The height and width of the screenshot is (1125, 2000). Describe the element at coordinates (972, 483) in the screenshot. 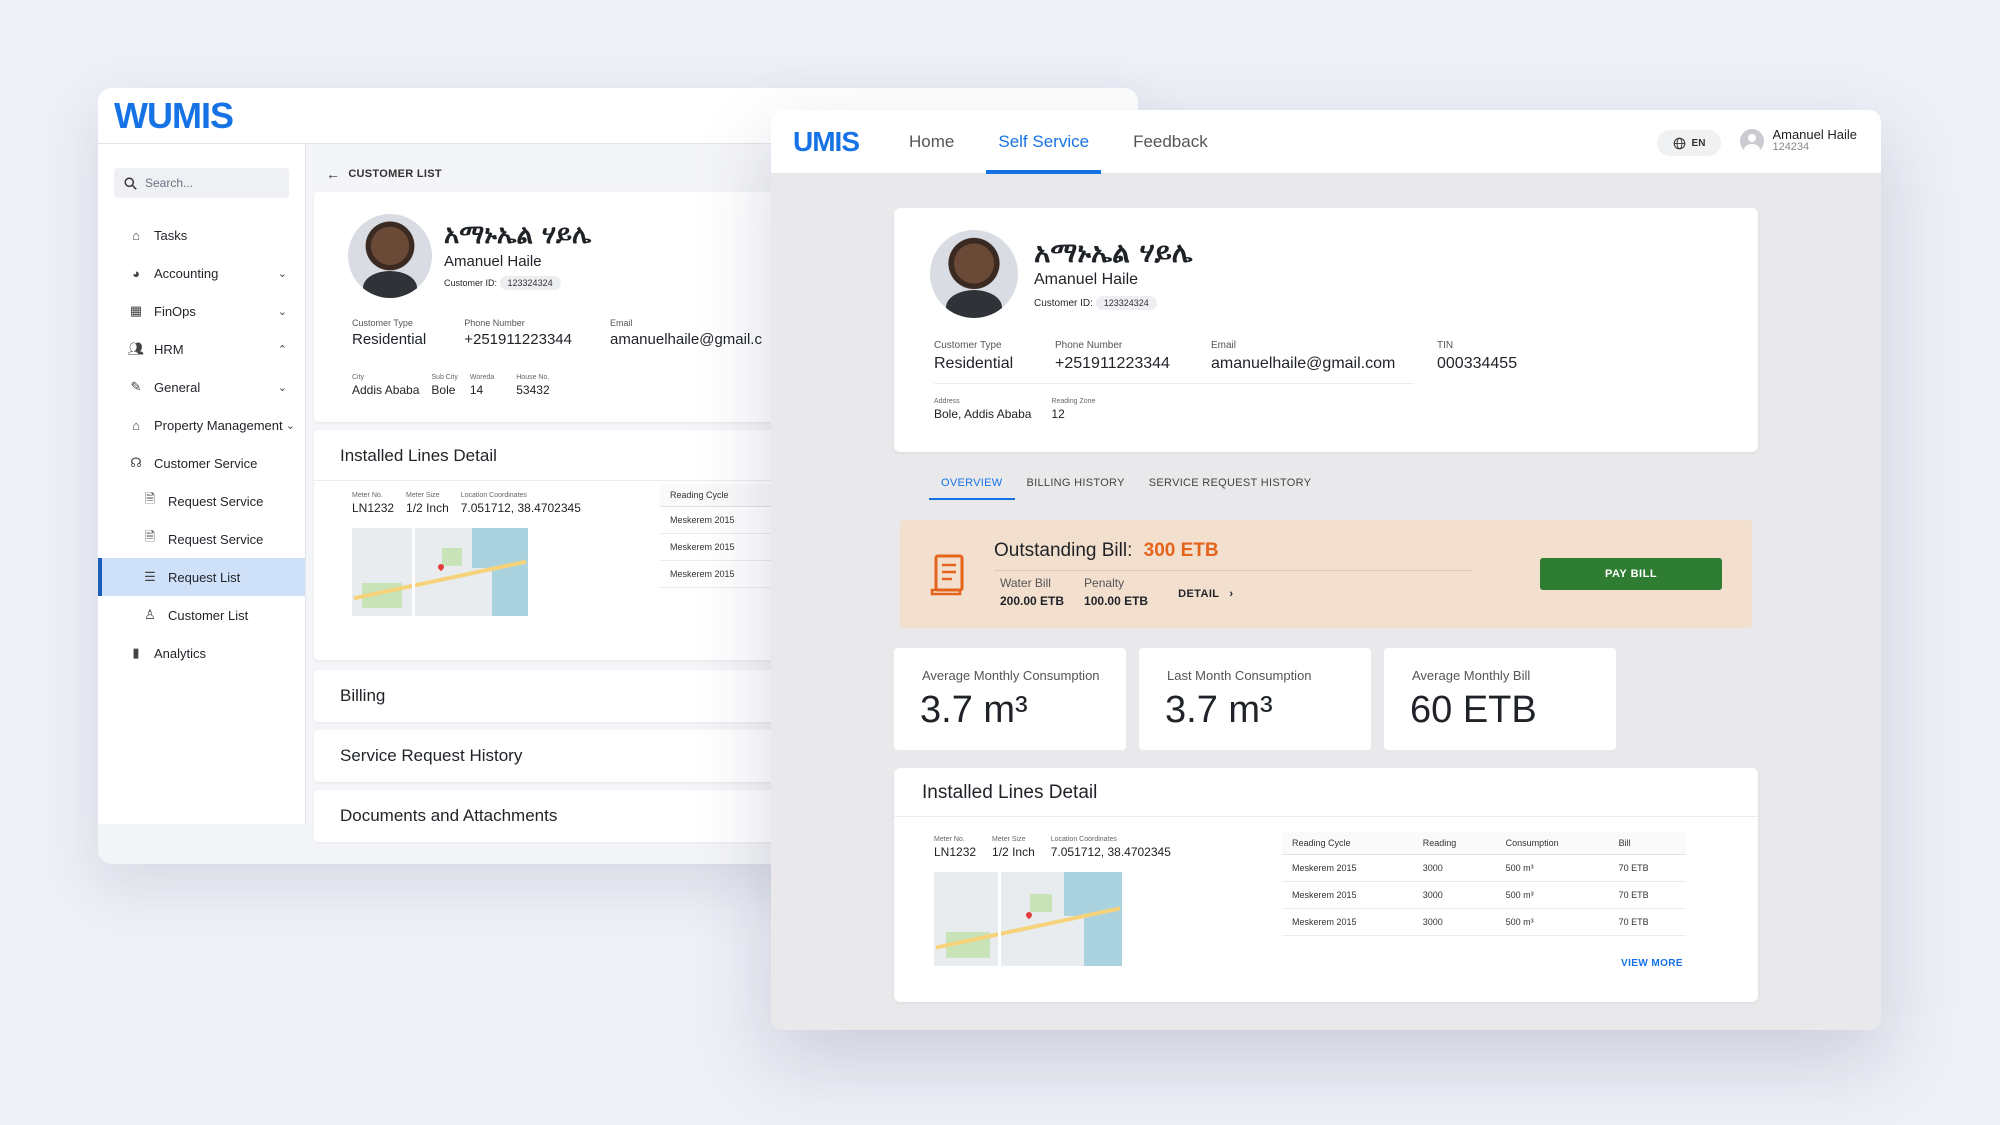

I see `tab-overview: OVERVIEW` at that location.